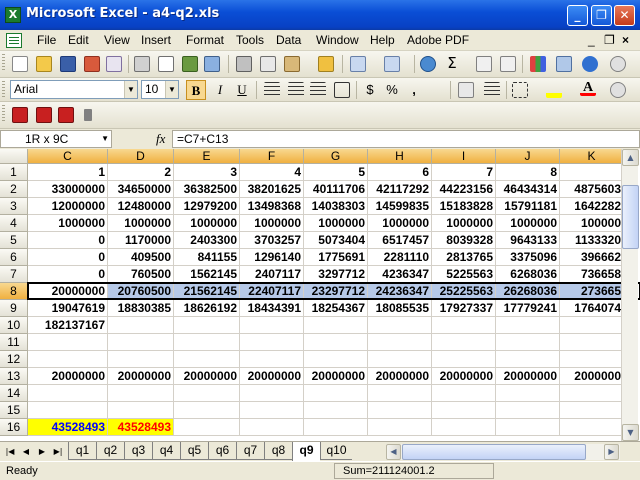  Describe the element at coordinates (592, 223) in the screenshot. I see `cell: 100000` at that location.